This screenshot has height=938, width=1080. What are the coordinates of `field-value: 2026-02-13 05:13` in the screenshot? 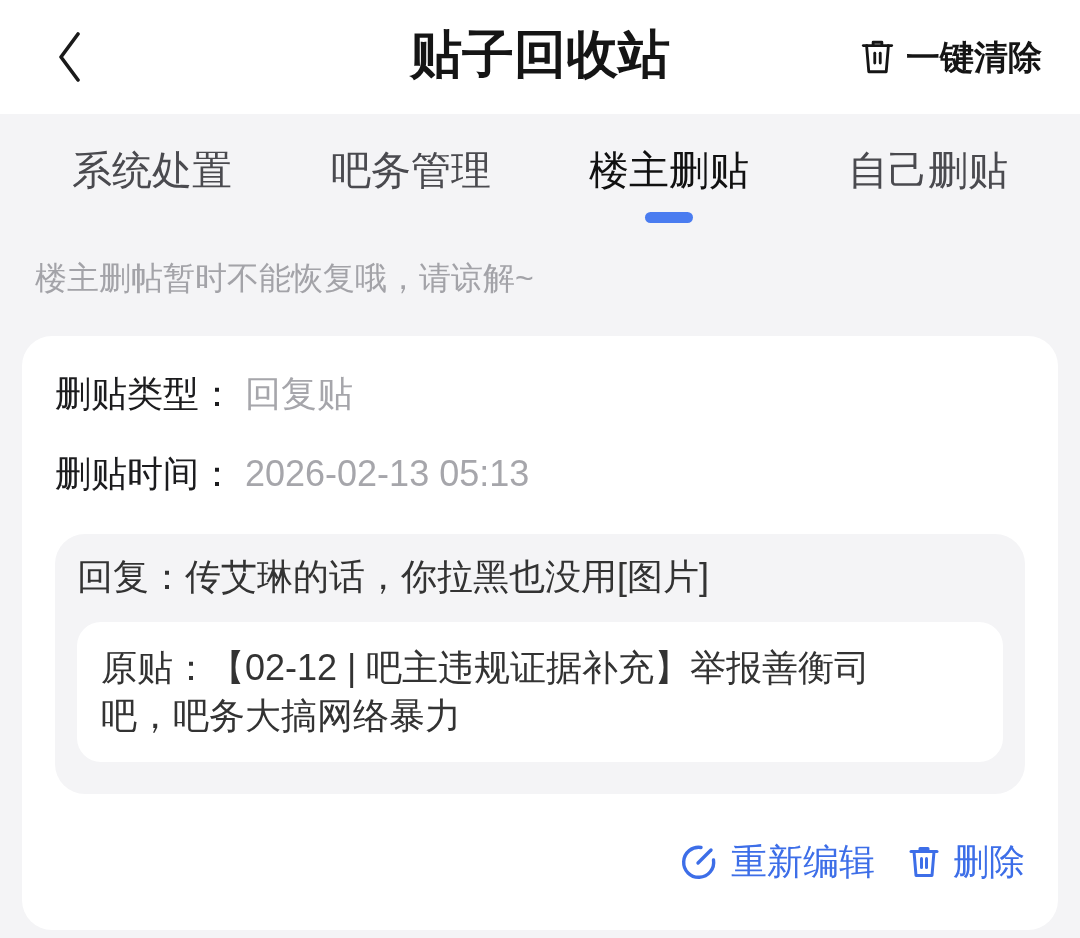 It's located at (387, 474).